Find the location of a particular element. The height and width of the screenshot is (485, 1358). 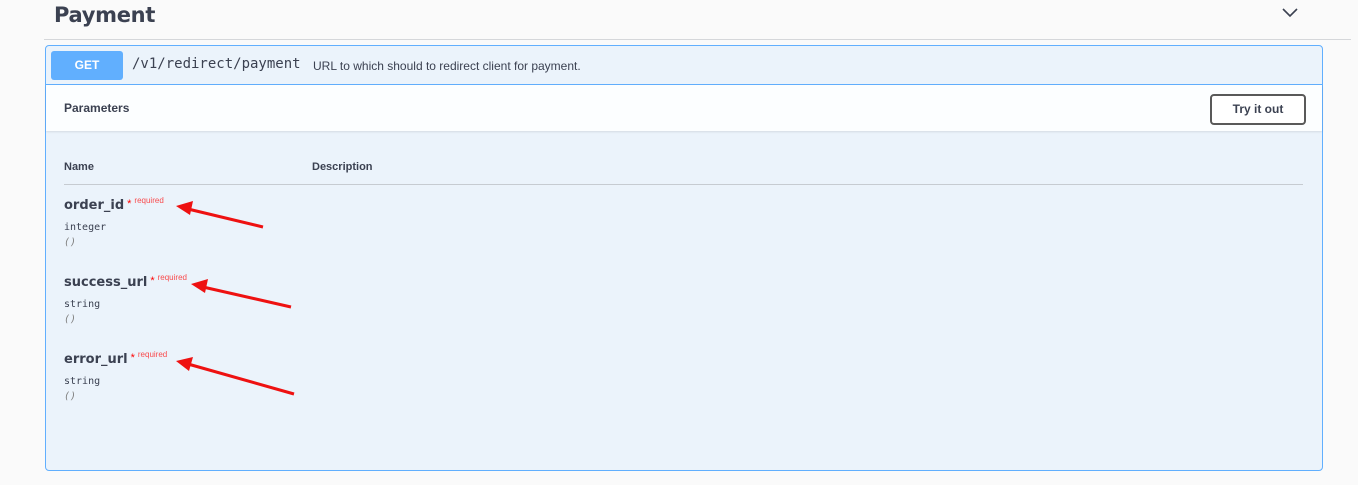

header-divider is located at coordinates (683, 184).